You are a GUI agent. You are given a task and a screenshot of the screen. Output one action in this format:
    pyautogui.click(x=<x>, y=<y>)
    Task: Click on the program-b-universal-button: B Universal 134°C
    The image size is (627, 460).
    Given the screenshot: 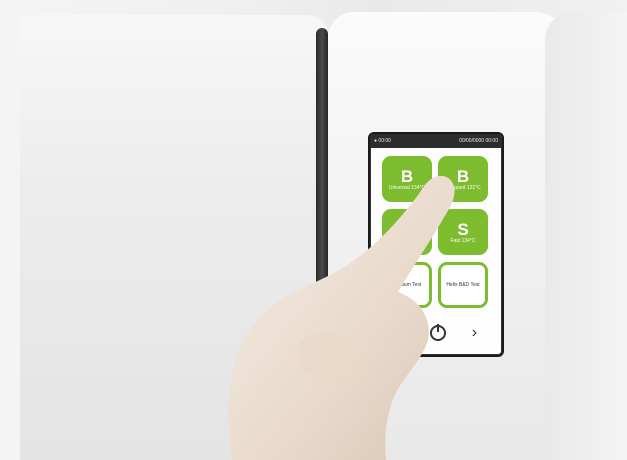 What is the action you would take?
    pyautogui.click(x=407, y=179)
    